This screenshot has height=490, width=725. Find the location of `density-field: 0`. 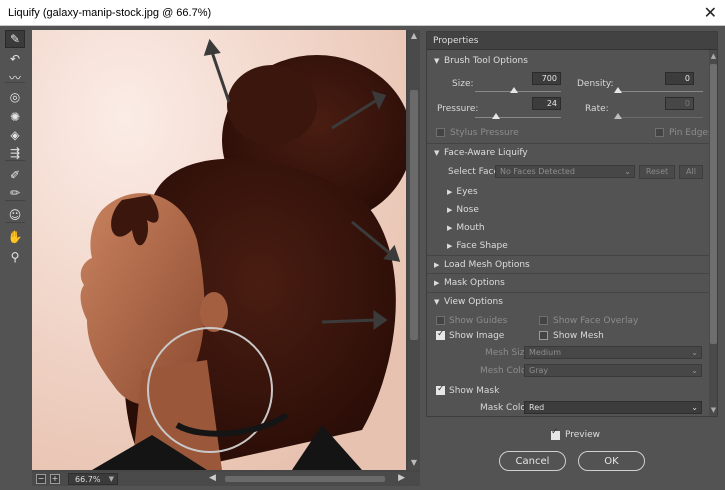

density-field: 0 is located at coordinates (679, 78).